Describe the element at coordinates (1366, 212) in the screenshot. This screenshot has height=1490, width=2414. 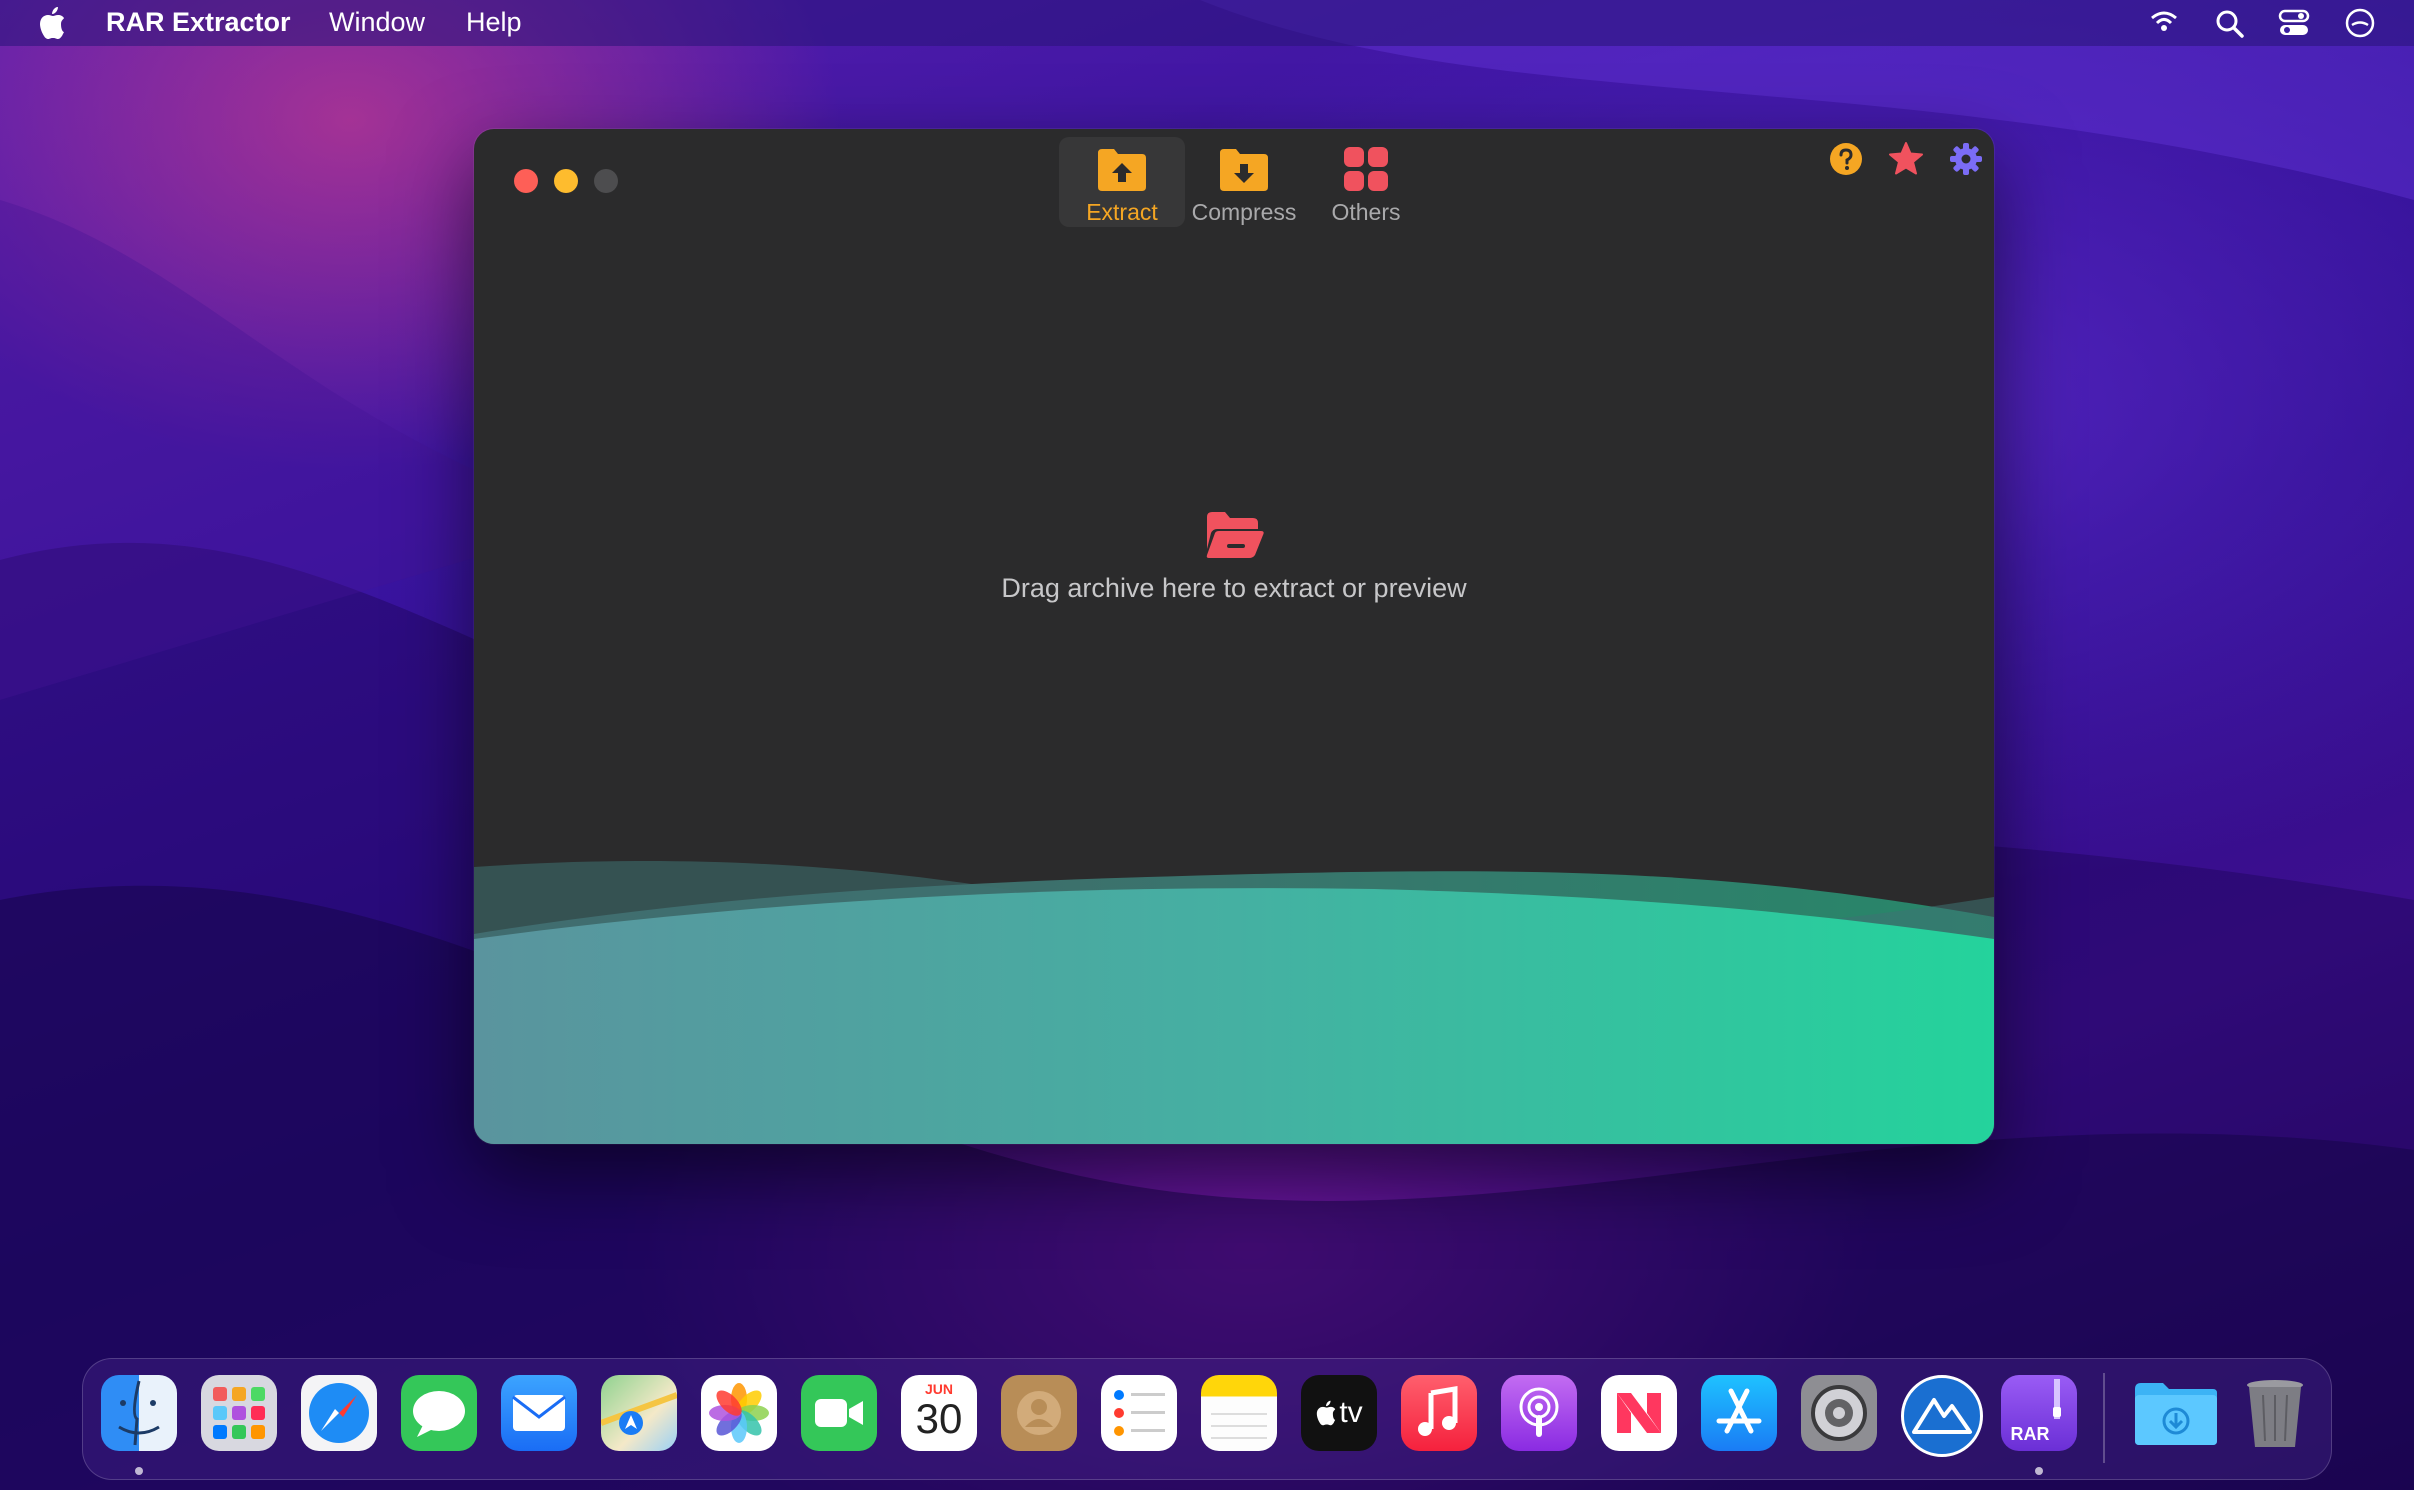
I see `tab-others-label: Others` at that location.